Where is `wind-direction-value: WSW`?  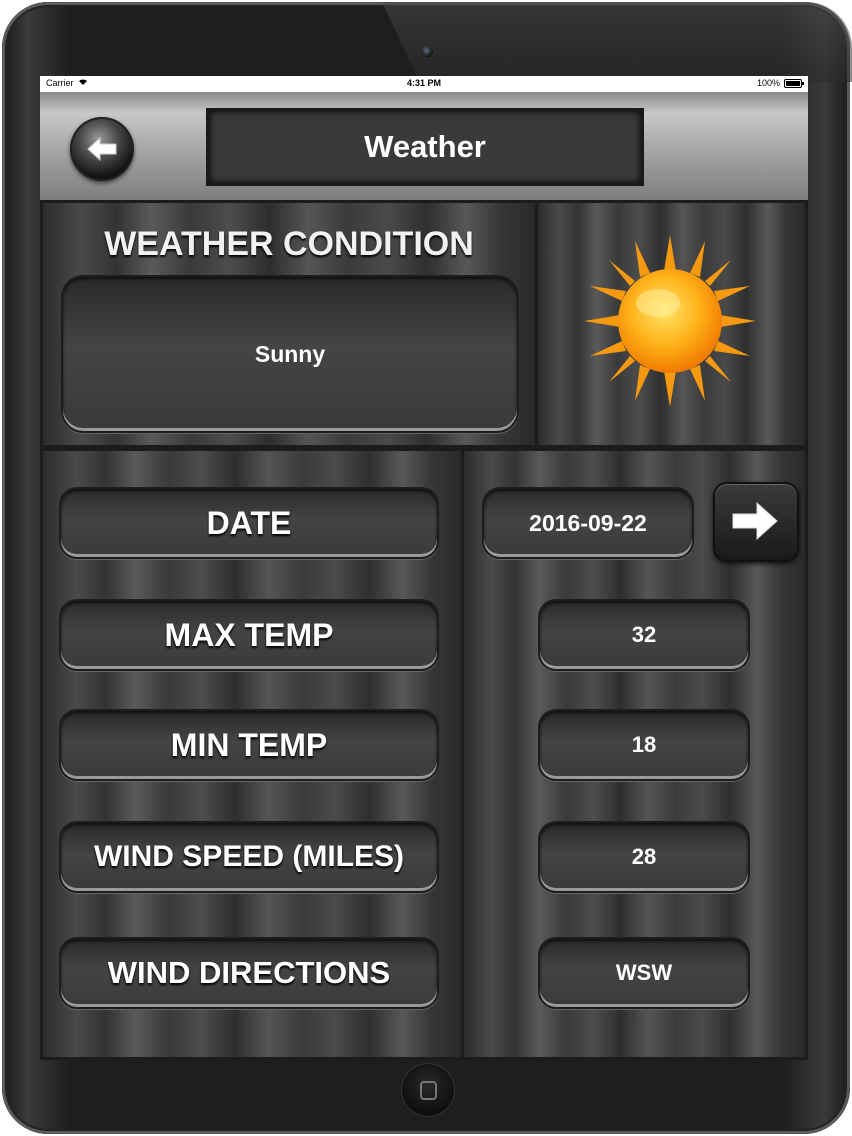 wind-direction-value: WSW is located at coordinates (644, 973).